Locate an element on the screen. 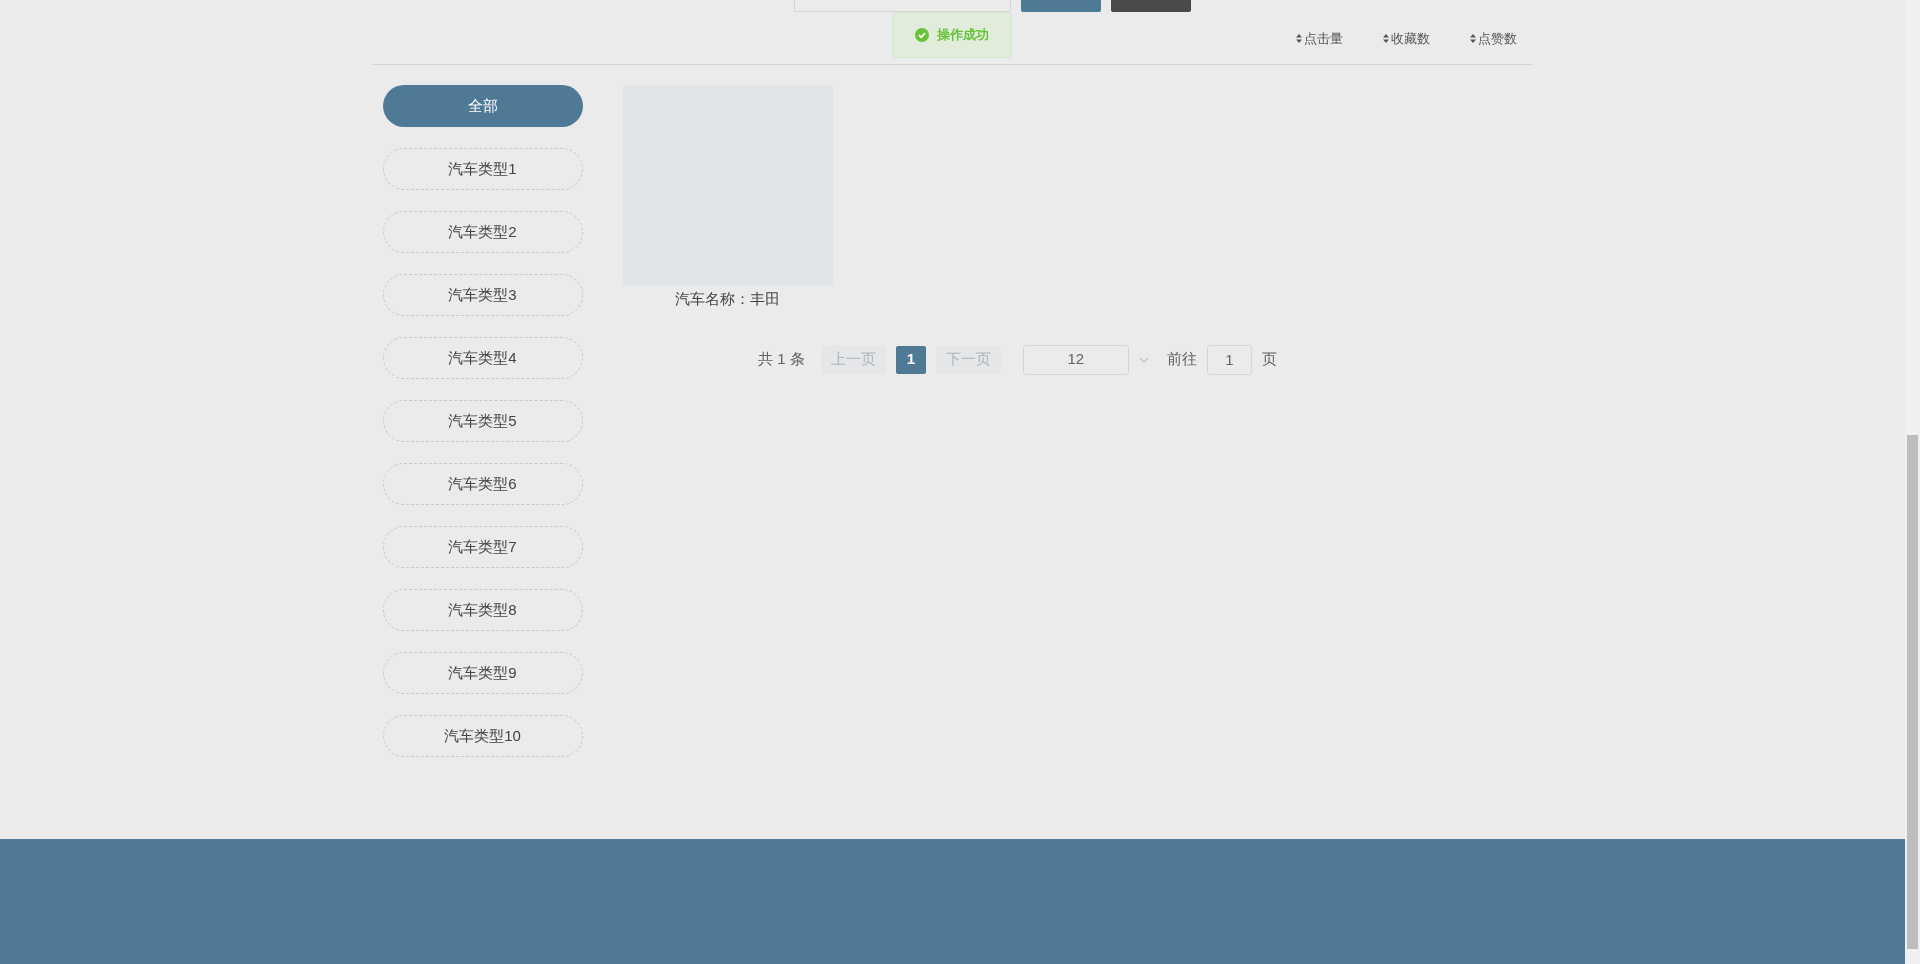 The image size is (1920, 964). check-circle-icon is located at coordinates (922, 35).